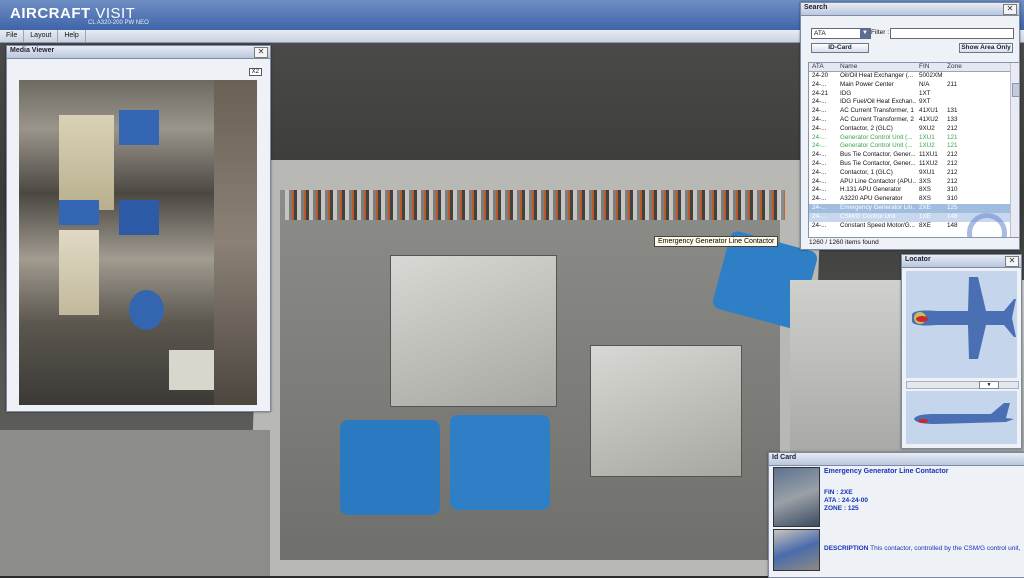 Image resolution: width=1024 pixels, height=578 pixels. Describe the element at coordinates (958, 66) in the screenshot. I see `col-zone: Zone` at that location.